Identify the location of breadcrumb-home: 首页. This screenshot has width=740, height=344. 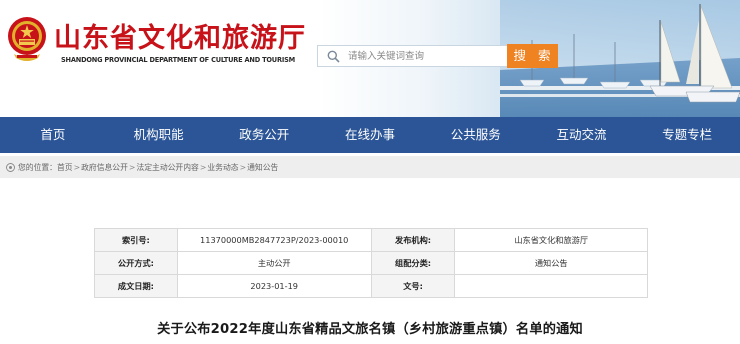
(65, 167).